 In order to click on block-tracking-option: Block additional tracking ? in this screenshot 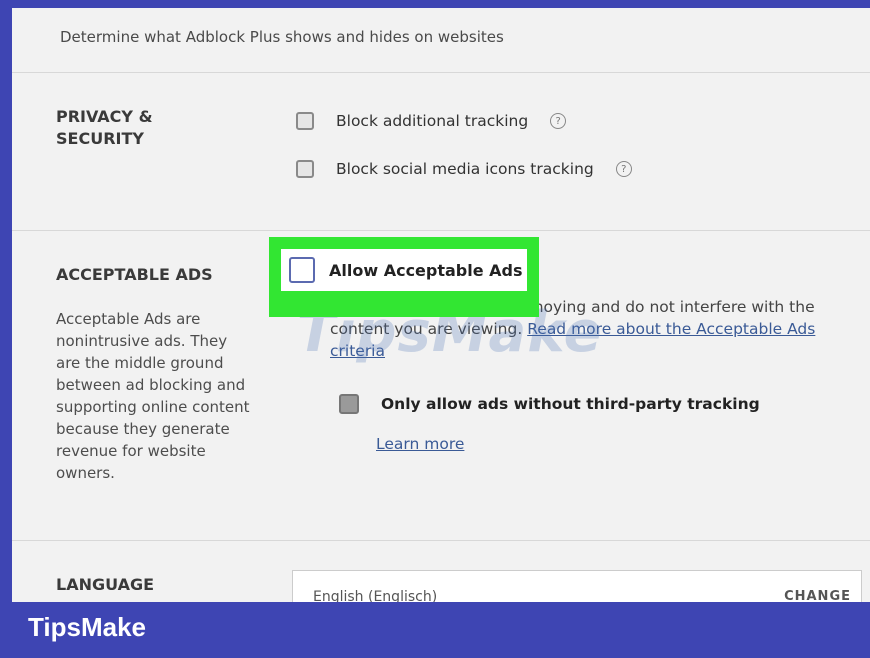, I will do `click(431, 121)`.